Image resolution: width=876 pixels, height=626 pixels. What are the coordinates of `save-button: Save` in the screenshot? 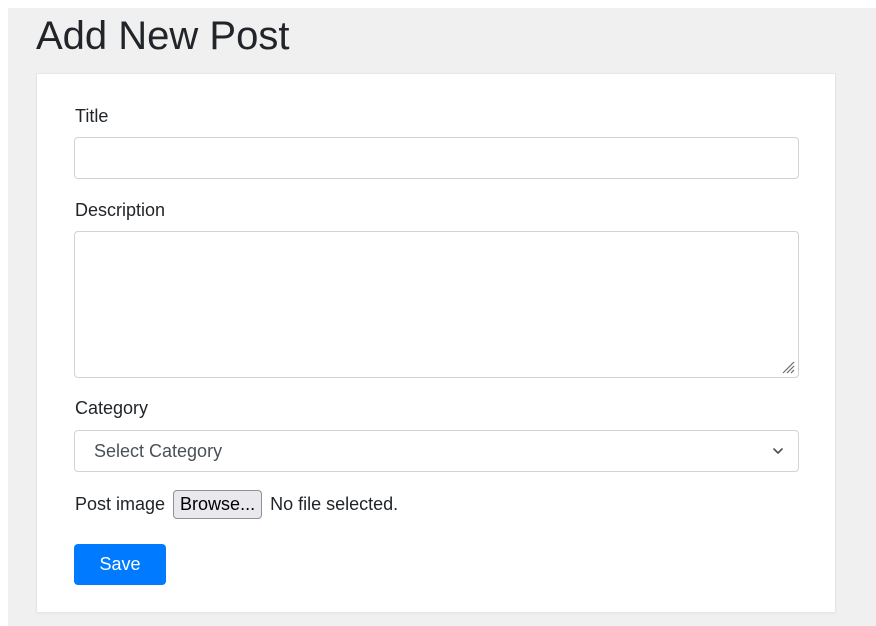 It's located at (120, 564).